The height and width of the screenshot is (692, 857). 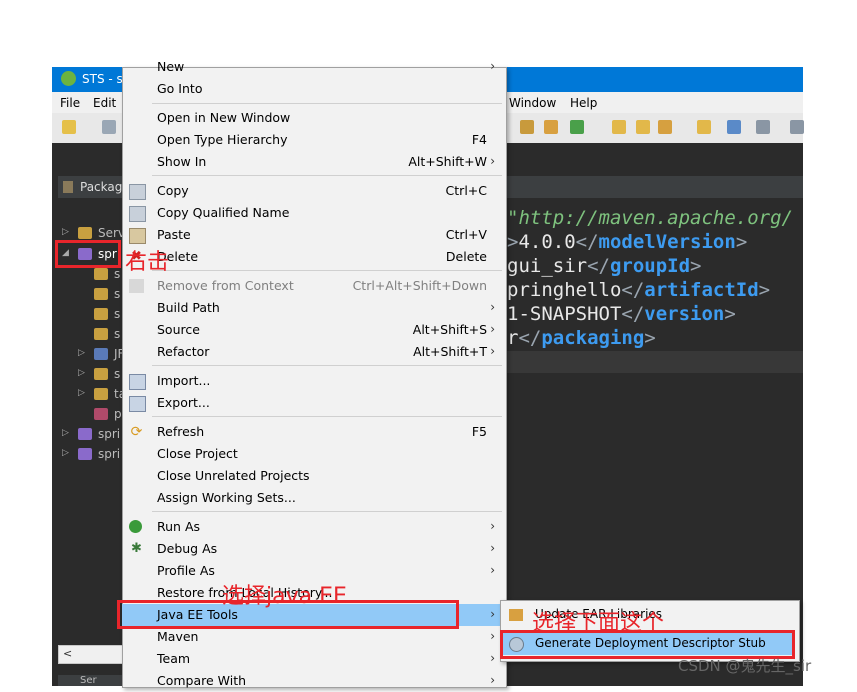 I want to click on package-icon, so click(x=68, y=187).